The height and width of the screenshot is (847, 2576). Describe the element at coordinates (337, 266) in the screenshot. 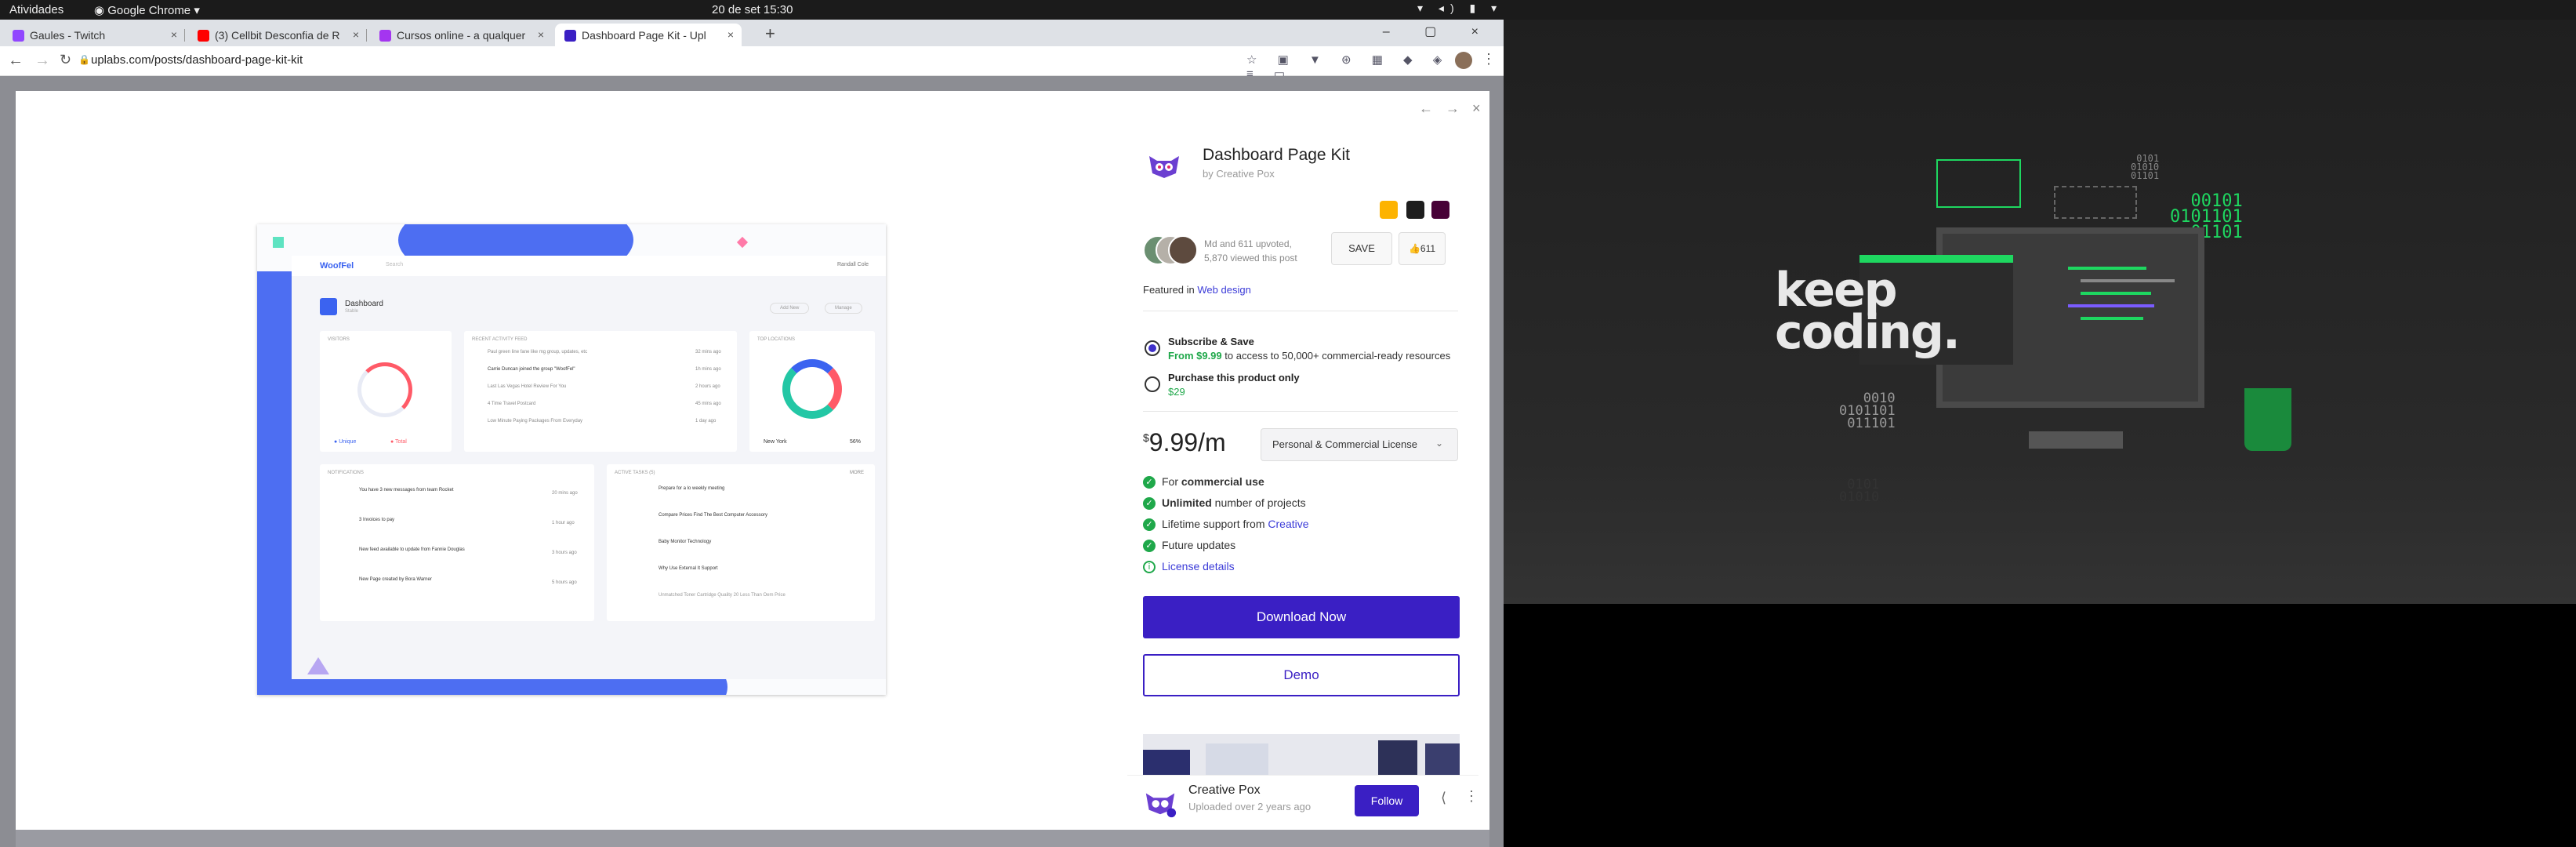

I see `mock-brand: WoofFel` at that location.